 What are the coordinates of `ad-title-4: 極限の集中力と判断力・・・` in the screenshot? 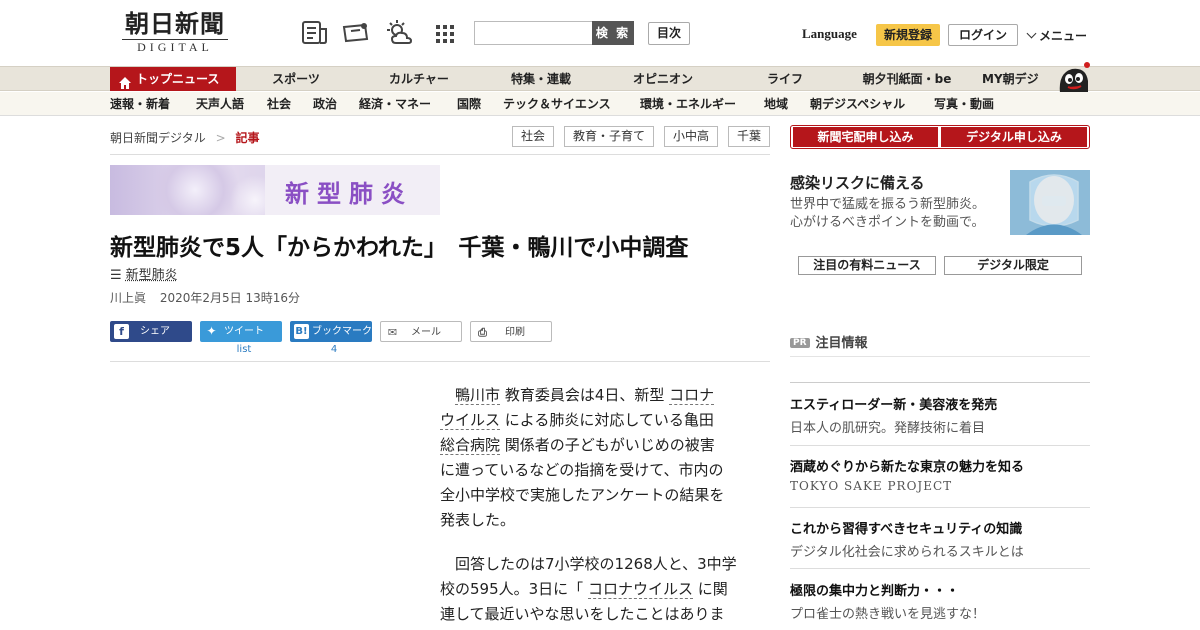 It's located at (874, 589).